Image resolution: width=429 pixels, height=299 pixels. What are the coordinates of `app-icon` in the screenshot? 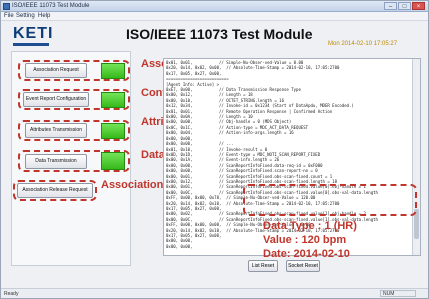 It's located at (6, 6).